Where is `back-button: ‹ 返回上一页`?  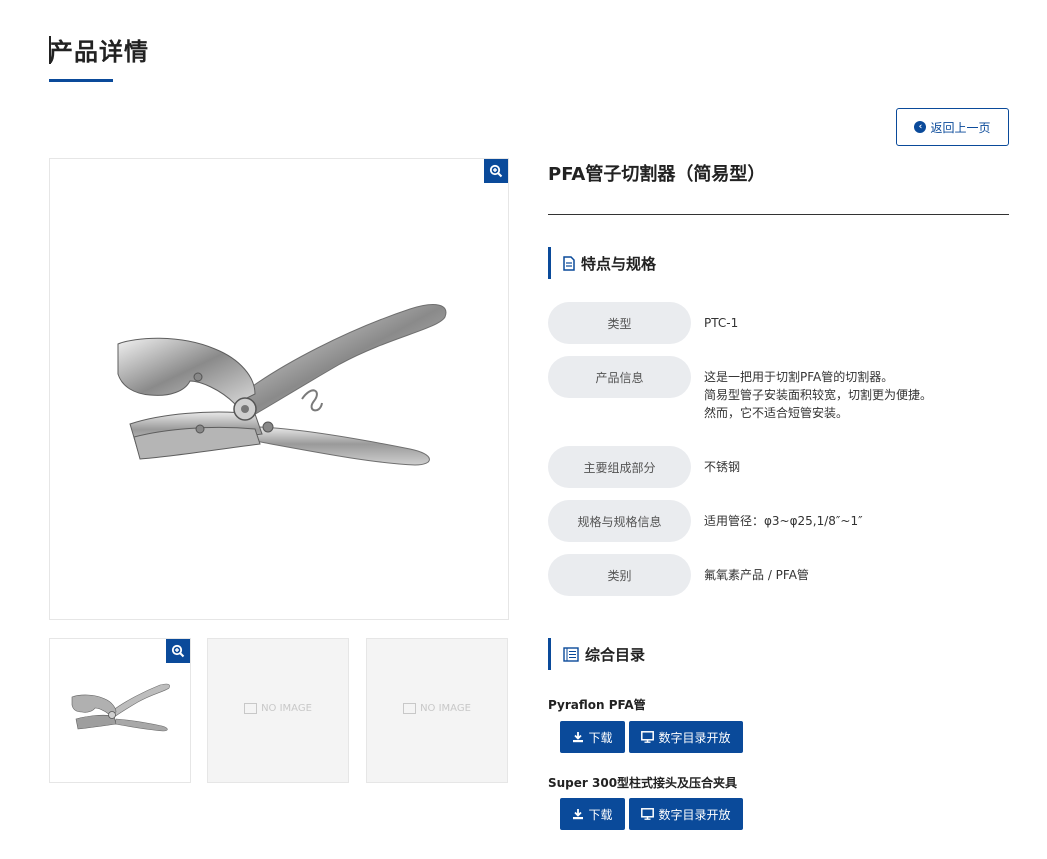 back-button: ‹ 返回上一页 is located at coordinates (952, 127).